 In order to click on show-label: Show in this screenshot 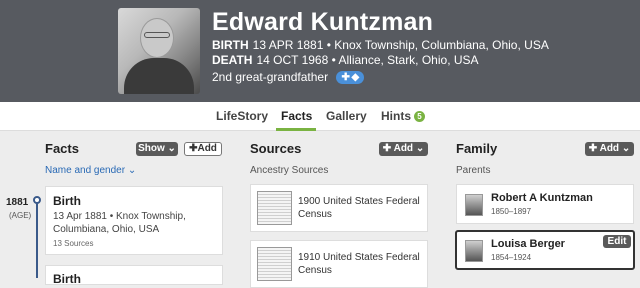, I will do `click(151, 148)`.